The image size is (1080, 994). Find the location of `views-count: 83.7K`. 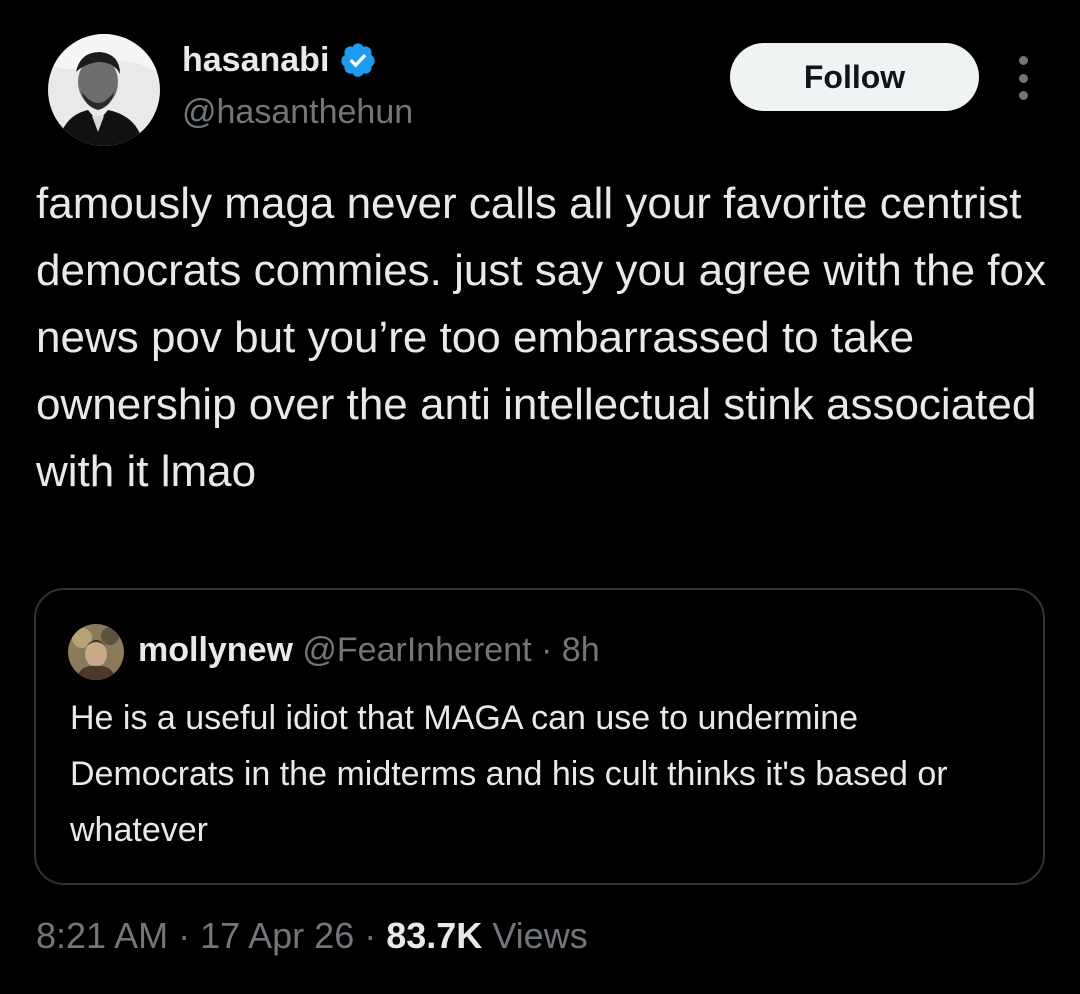

views-count: 83.7K is located at coordinates (434, 935).